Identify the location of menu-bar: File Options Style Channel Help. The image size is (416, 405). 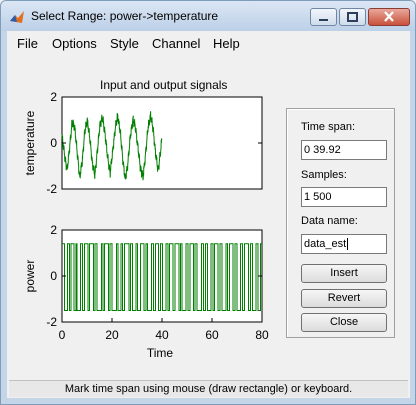
(208, 43).